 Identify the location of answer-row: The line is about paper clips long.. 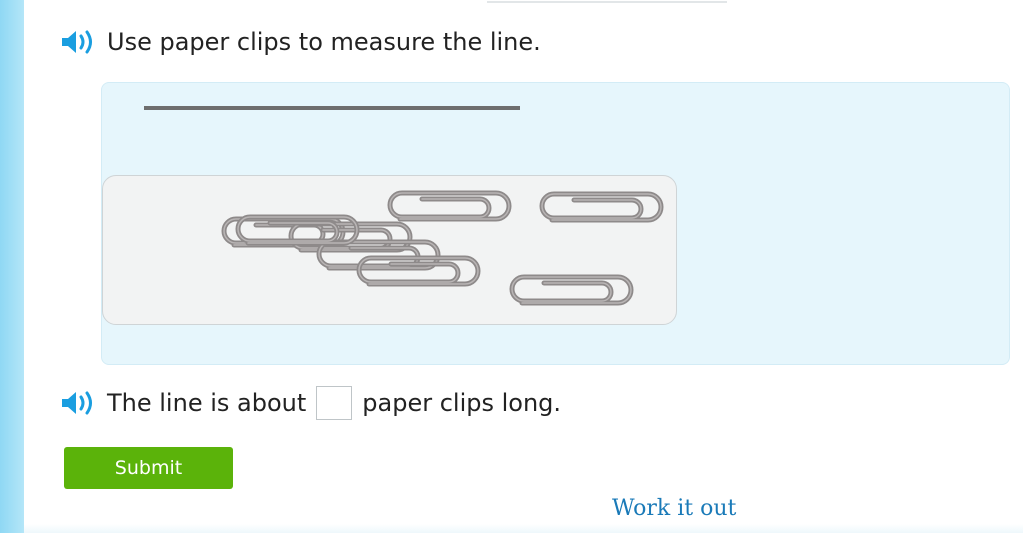
(311, 403).